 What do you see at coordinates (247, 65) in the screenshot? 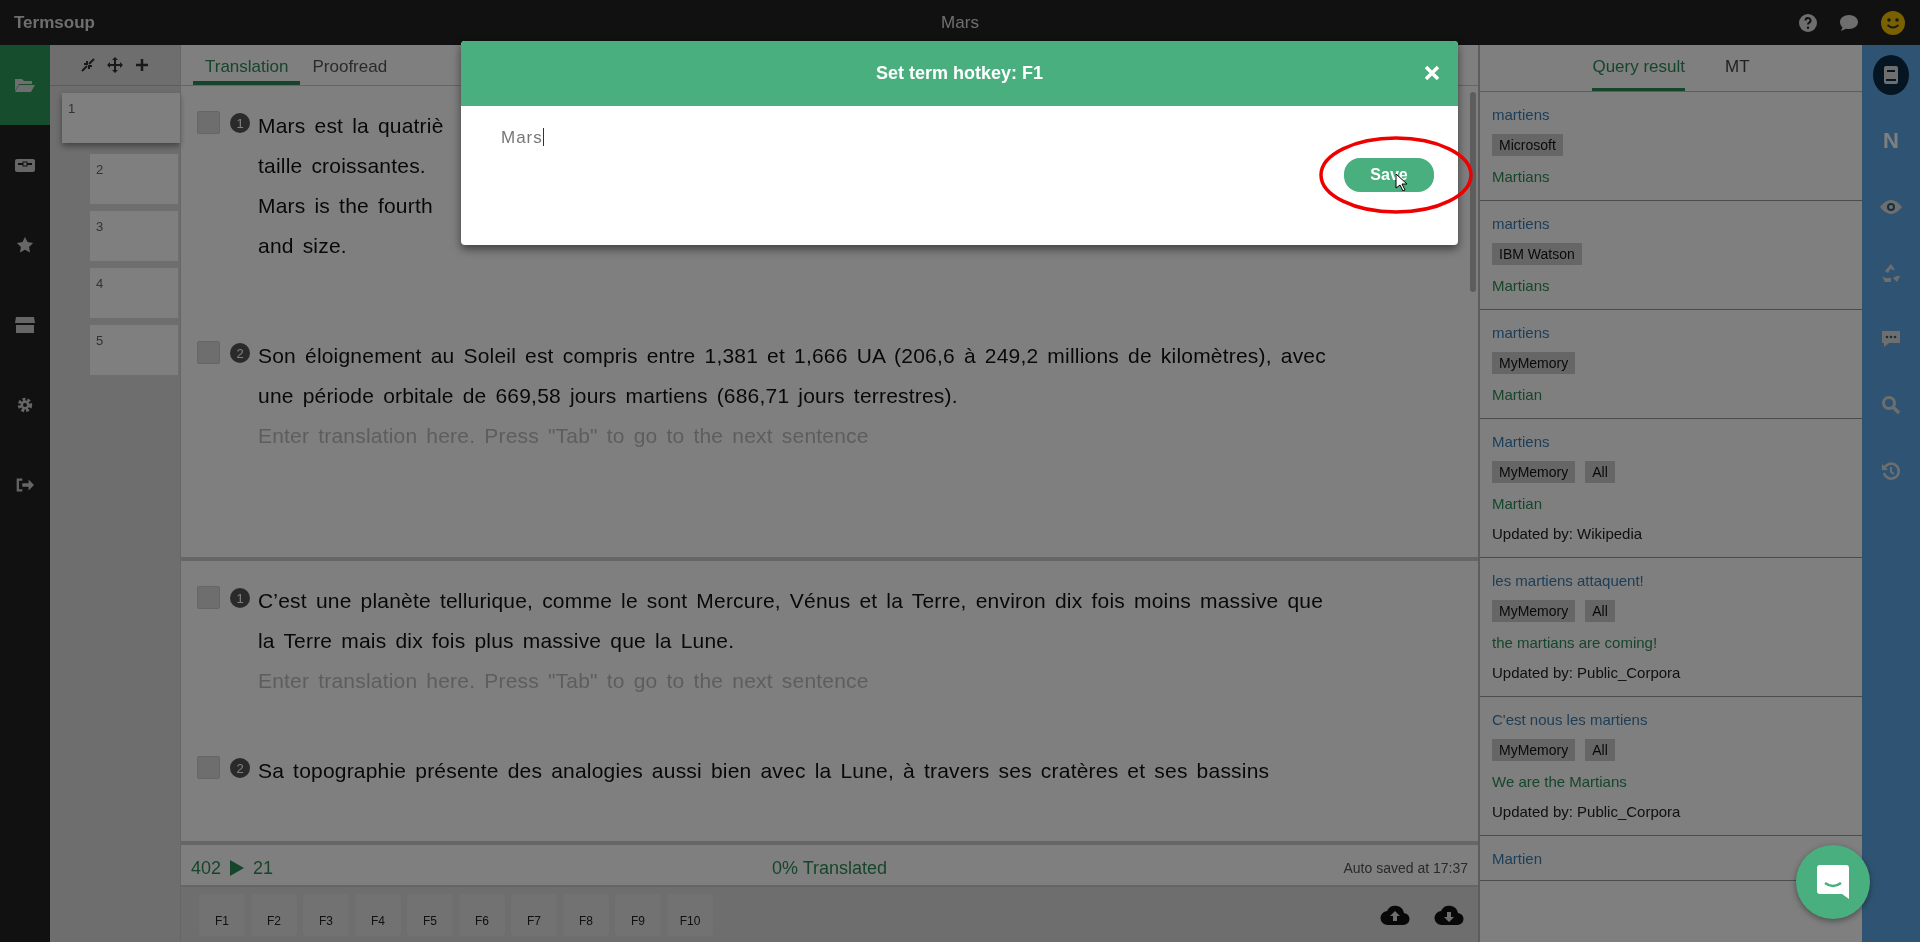
I see `tab: Translation` at bounding box center [247, 65].